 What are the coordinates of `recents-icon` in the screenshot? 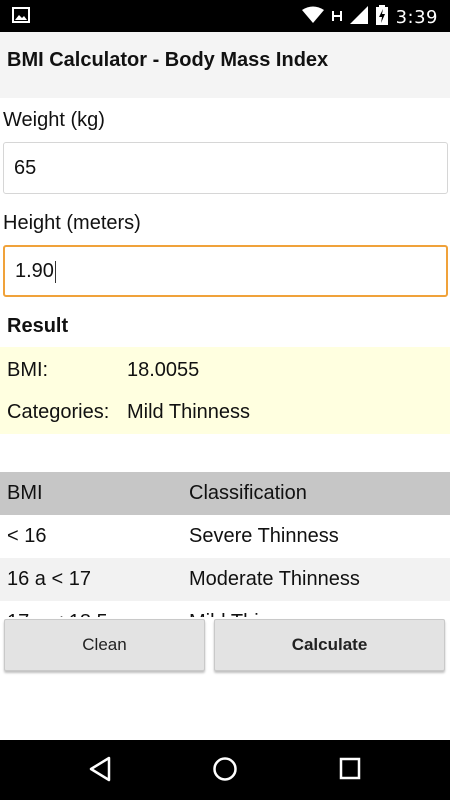 It's located at (350, 771).